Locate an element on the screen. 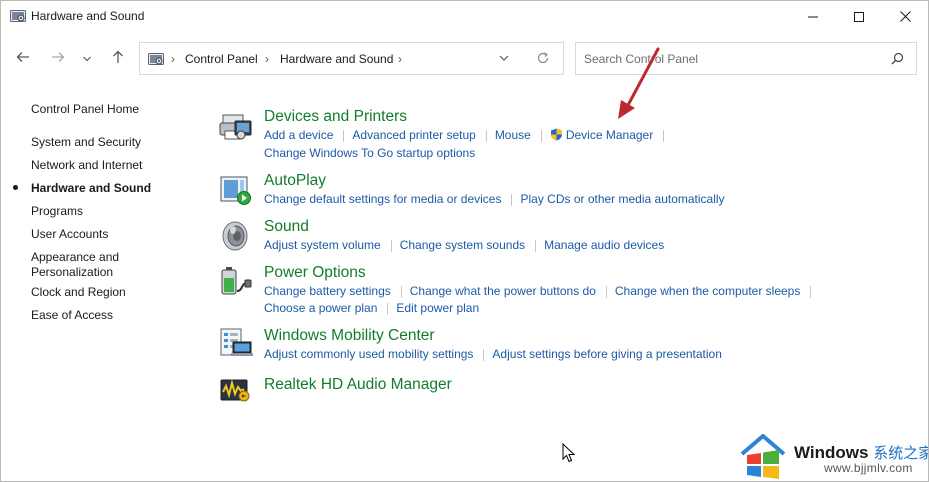  windows-mobility-center-title: Windows Mobility Center is located at coordinates (349, 336).